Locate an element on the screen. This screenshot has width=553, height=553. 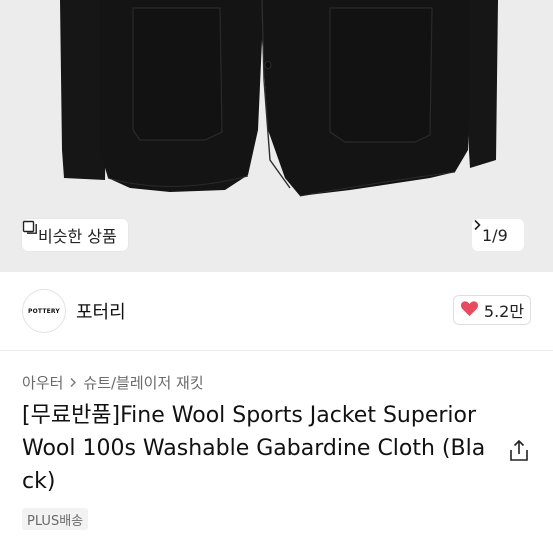
like-button: 5.2만 is located at coordinates (492, 310).